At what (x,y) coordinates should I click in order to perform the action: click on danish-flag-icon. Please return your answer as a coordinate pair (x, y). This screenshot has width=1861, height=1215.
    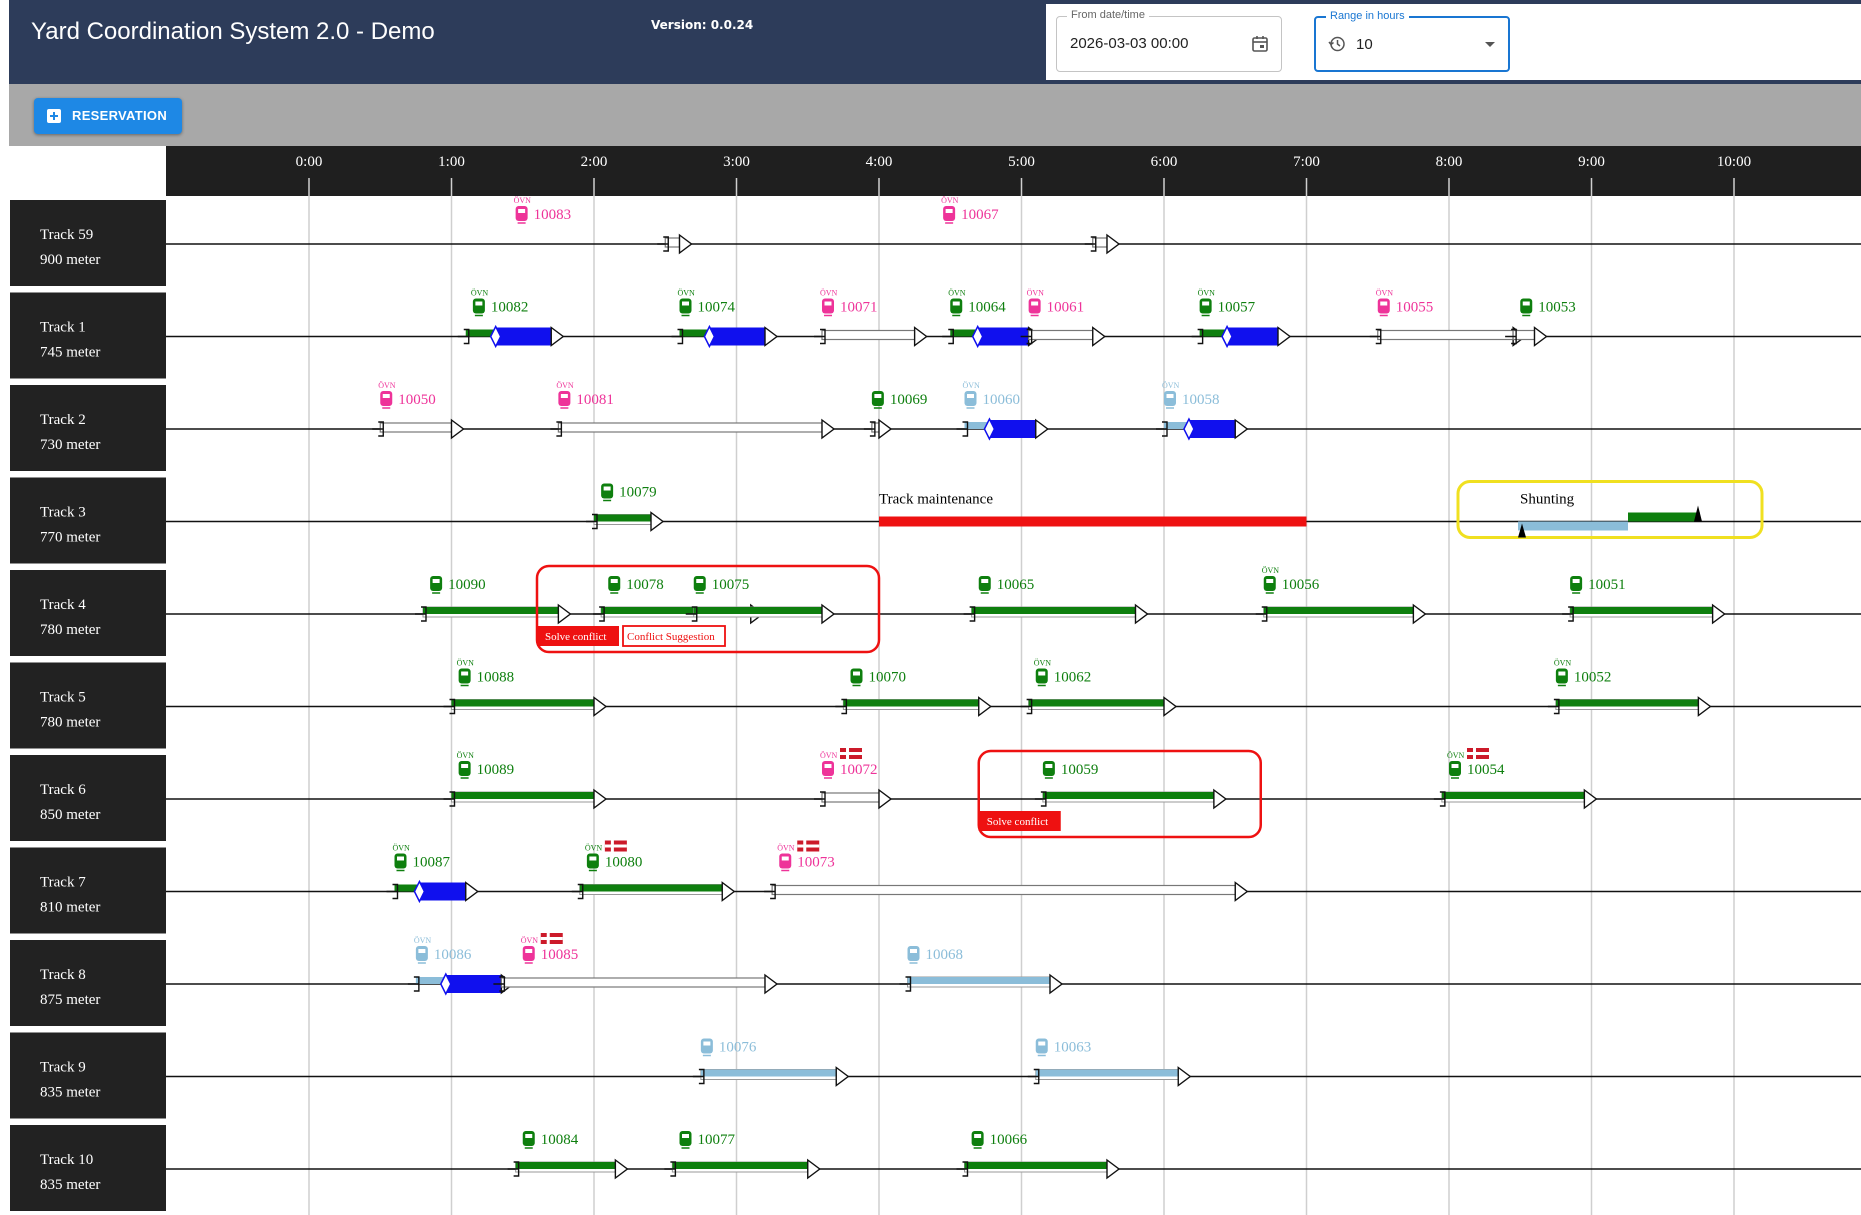
    Looking at the image, I should click on (615, 846).